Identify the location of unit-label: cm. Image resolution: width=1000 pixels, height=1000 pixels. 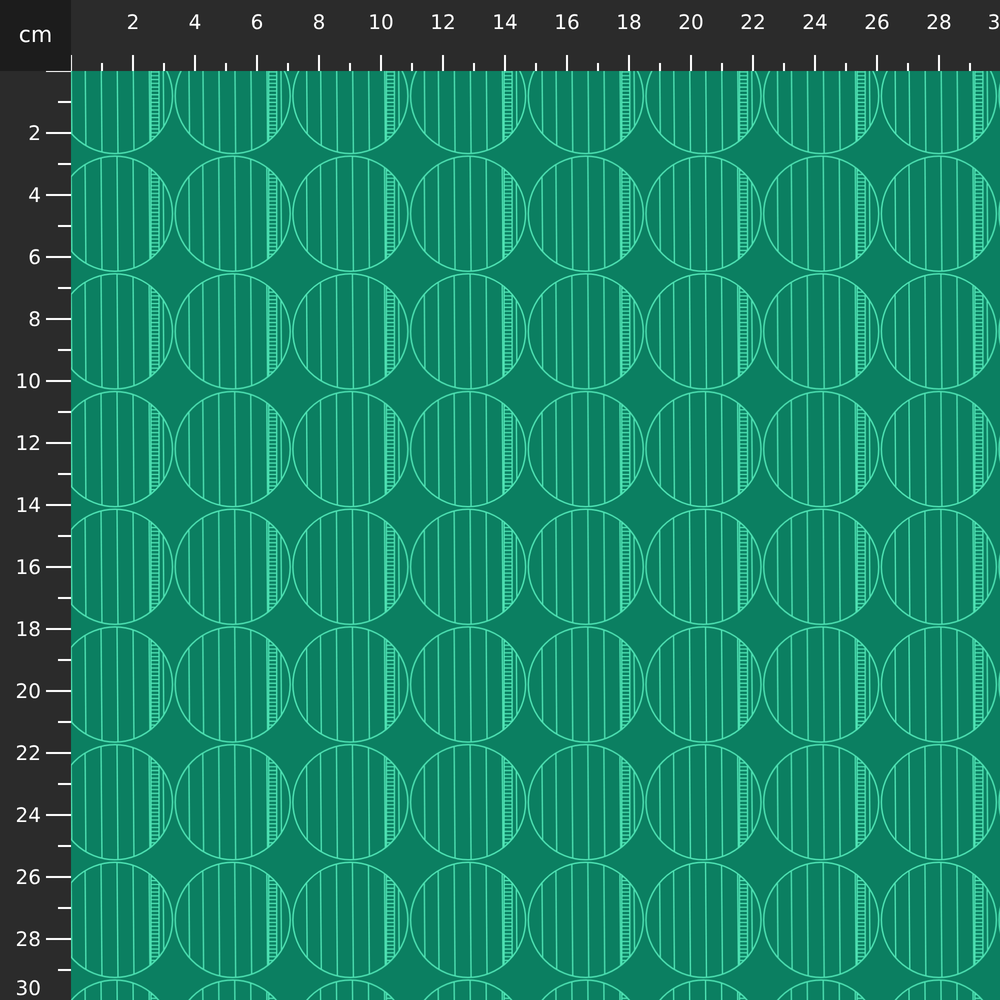
(35, 35).